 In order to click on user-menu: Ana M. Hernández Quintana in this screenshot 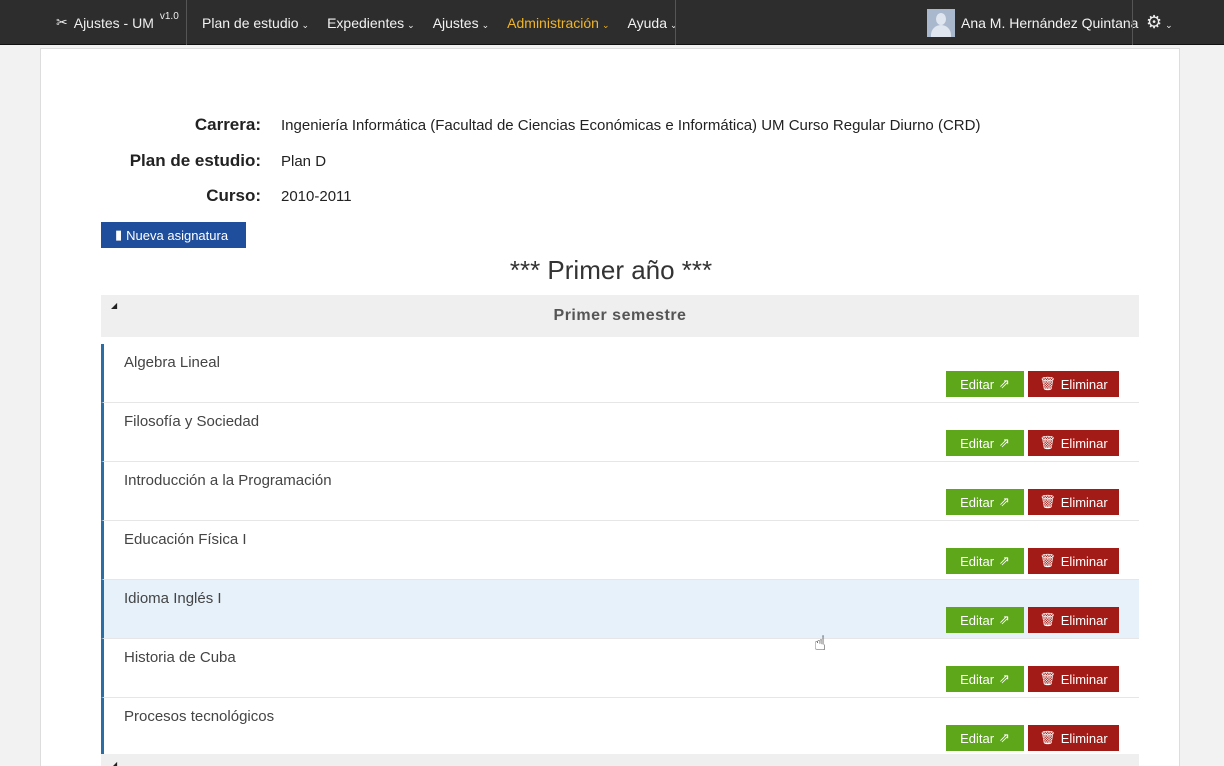, I will do `click(1032, 22)`.